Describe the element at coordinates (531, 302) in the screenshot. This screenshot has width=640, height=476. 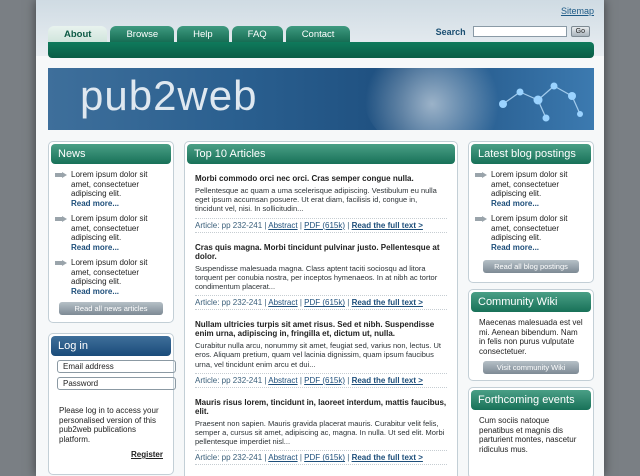
I see `wiki-header: Community Wiki` at that location.